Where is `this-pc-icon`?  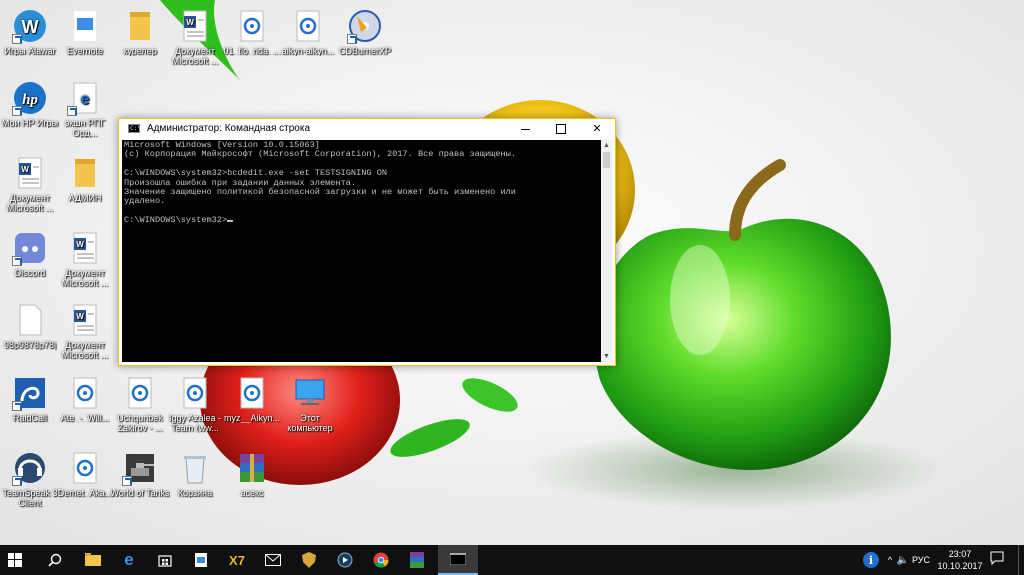 this-pc-icon is located at coordinates (310, 393).